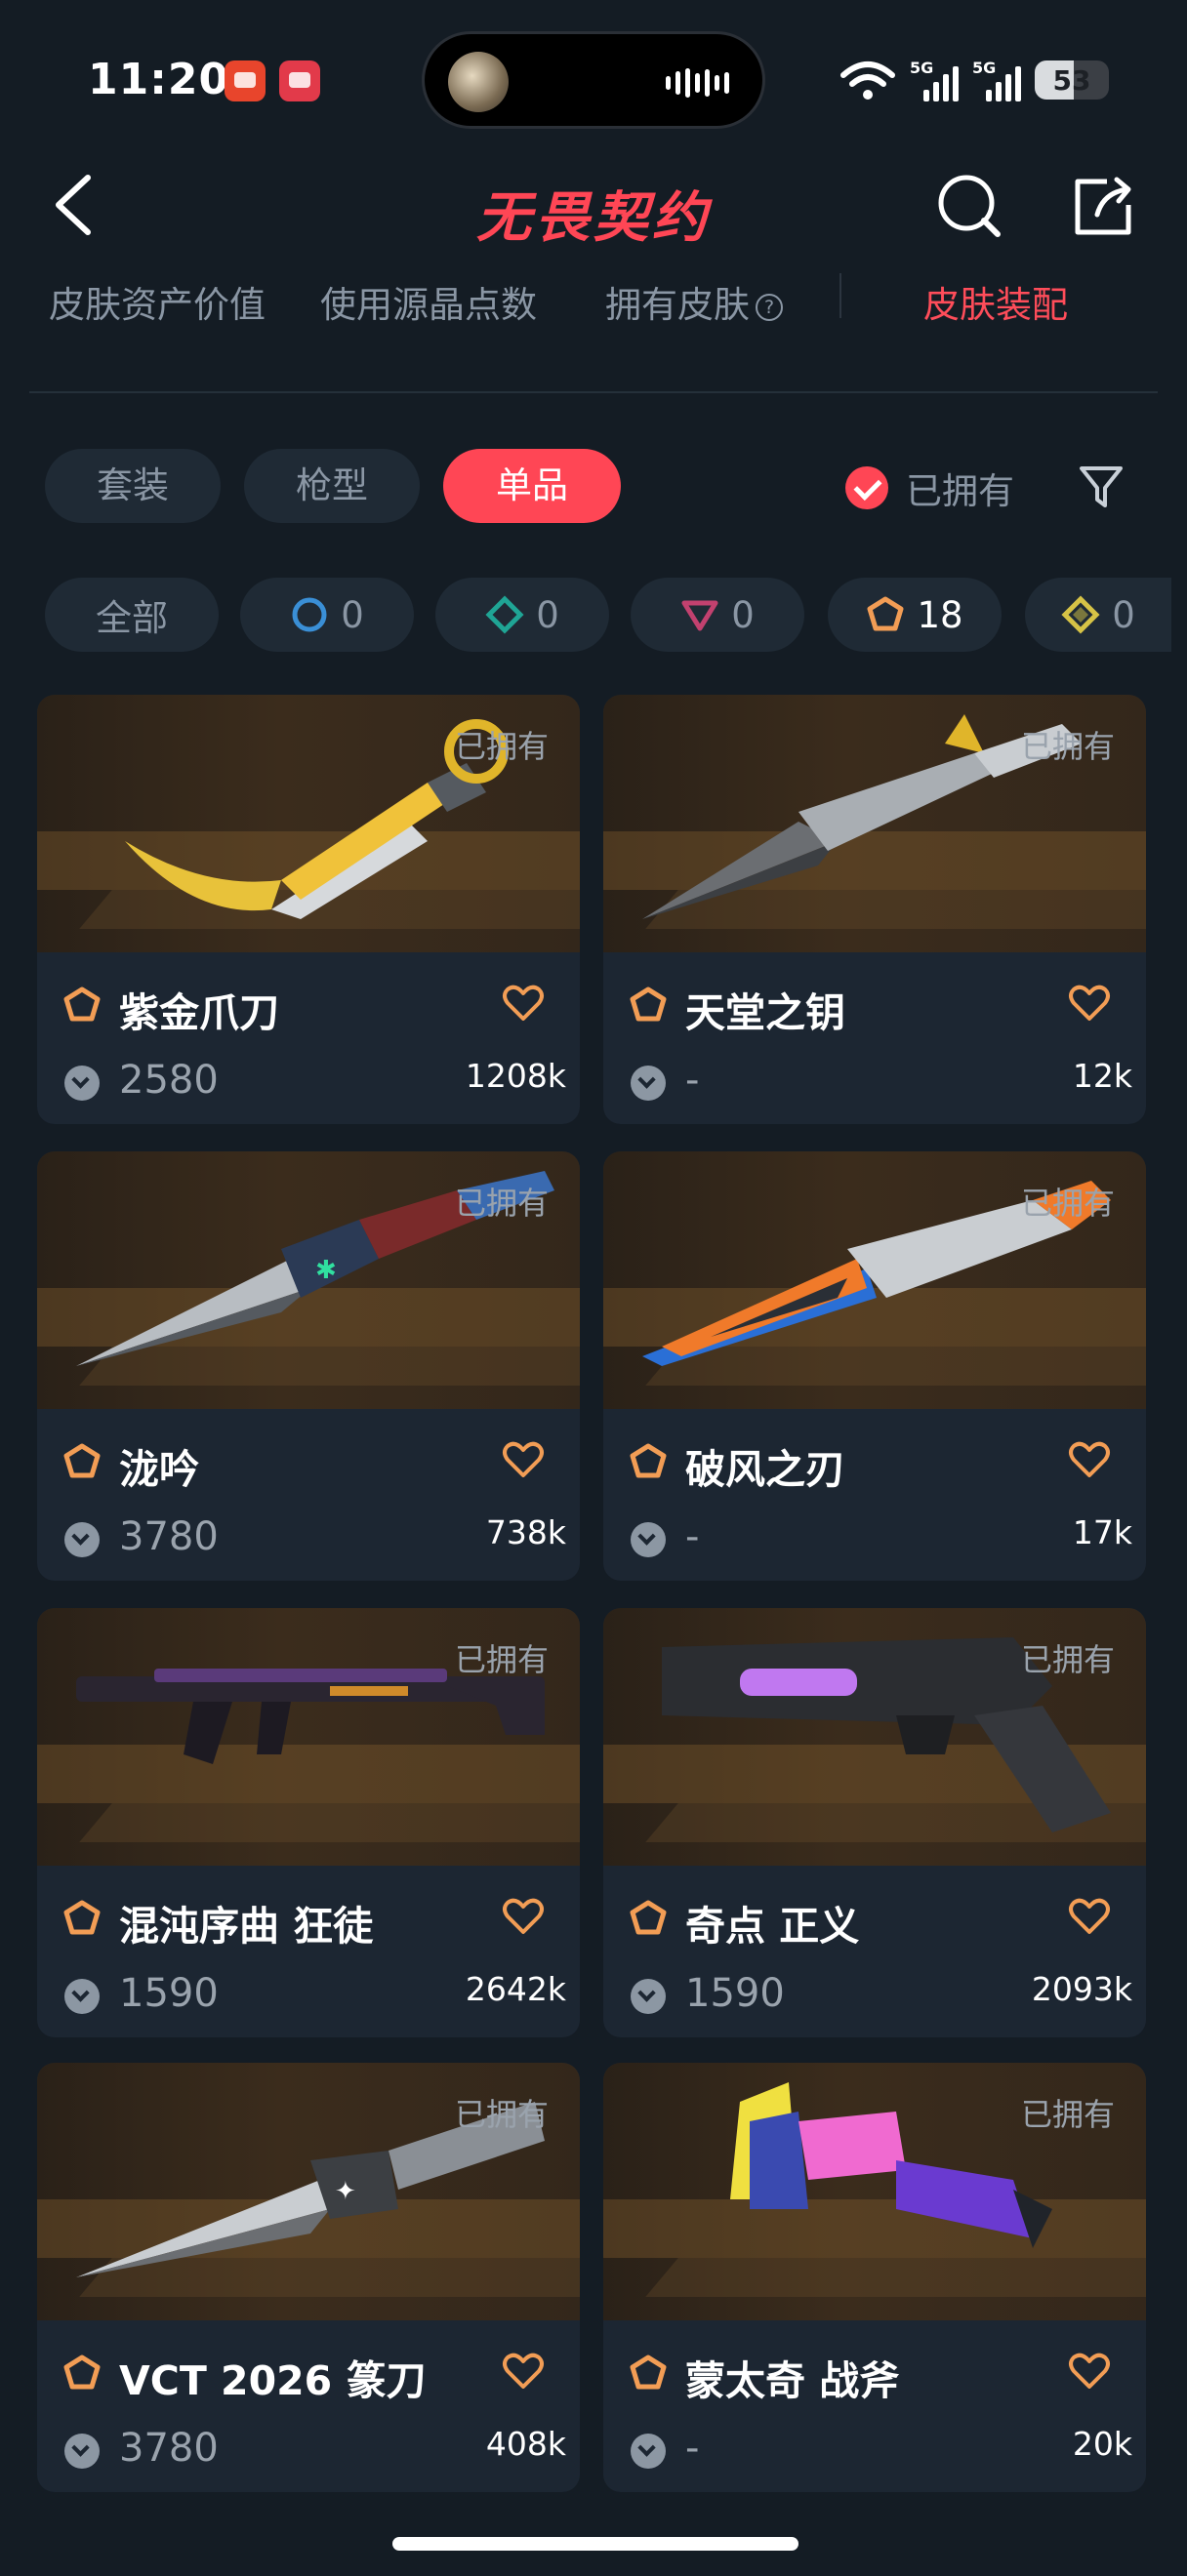 This screenshot has width=1187, height=2576. Describe the element at coordinates (522, 615) in the screenshot. I see `tier-filter-deluxe: 0` at that location.